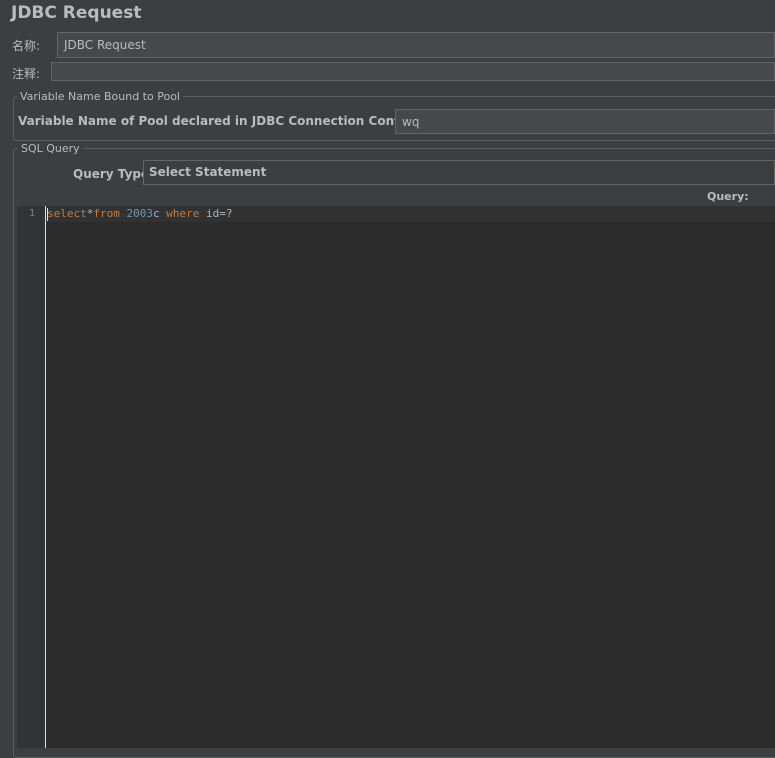 This screenshot has height=758, width=775. Describe the element at coordinates (50, 148) in the screenshot. I see `sql-query-section-legend: SQL Query` at that location.